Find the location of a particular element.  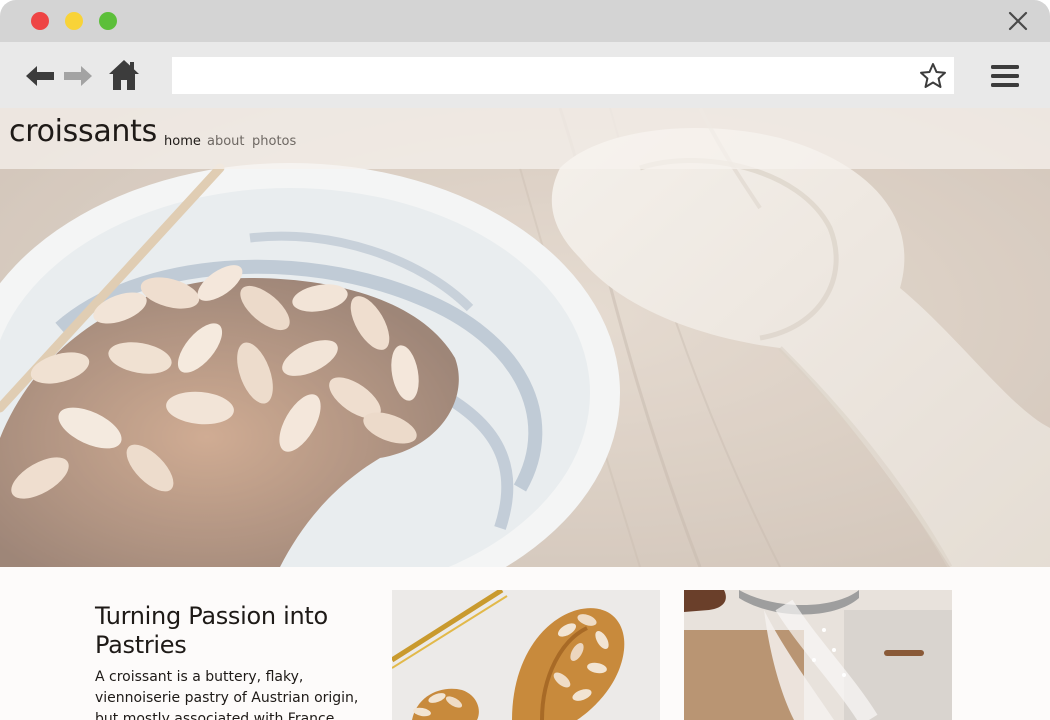

close-dot-icon is located at coordinates (40, 21).